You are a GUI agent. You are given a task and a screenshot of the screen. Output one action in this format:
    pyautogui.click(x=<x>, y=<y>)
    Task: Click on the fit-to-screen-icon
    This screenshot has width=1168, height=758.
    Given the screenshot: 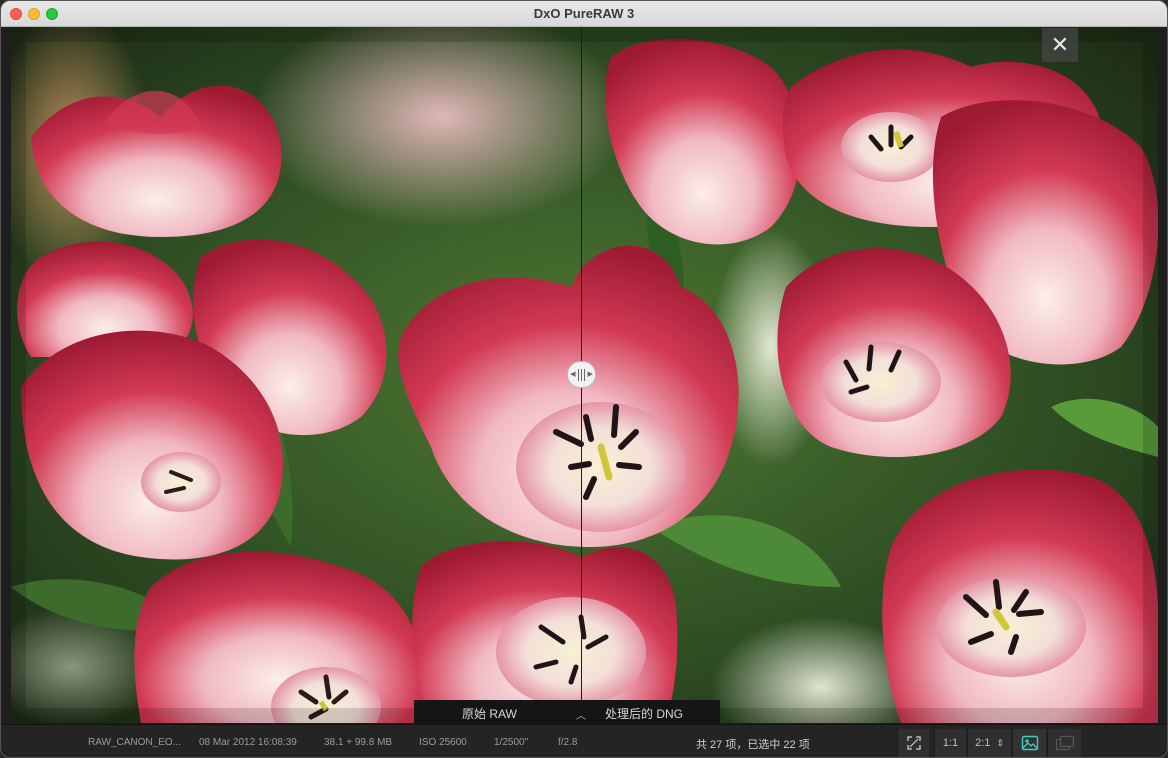 What is the action you would take?
    pyautogui.click(x=913, y=743)
    